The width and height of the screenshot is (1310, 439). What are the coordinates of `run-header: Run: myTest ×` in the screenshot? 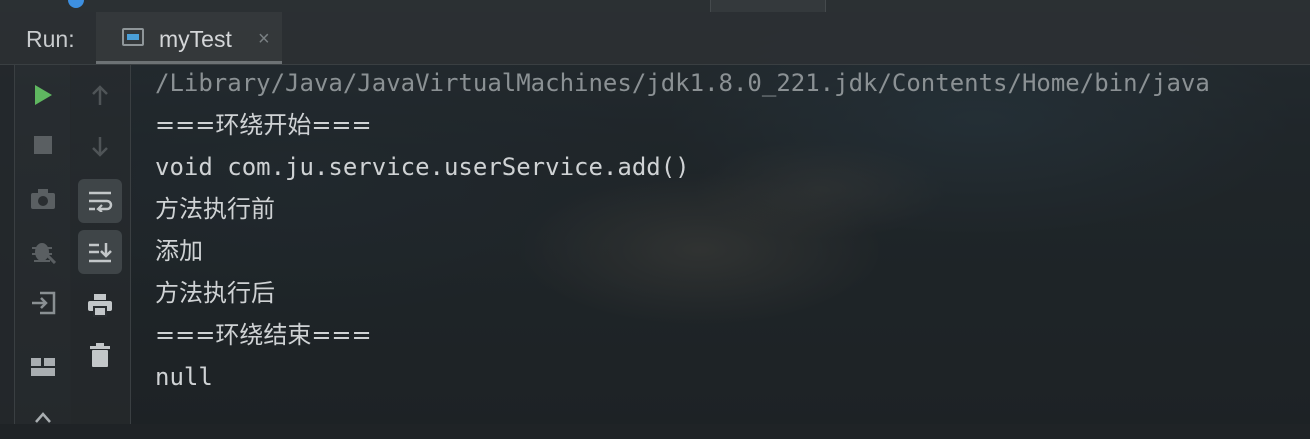 It's located at (655, 38).